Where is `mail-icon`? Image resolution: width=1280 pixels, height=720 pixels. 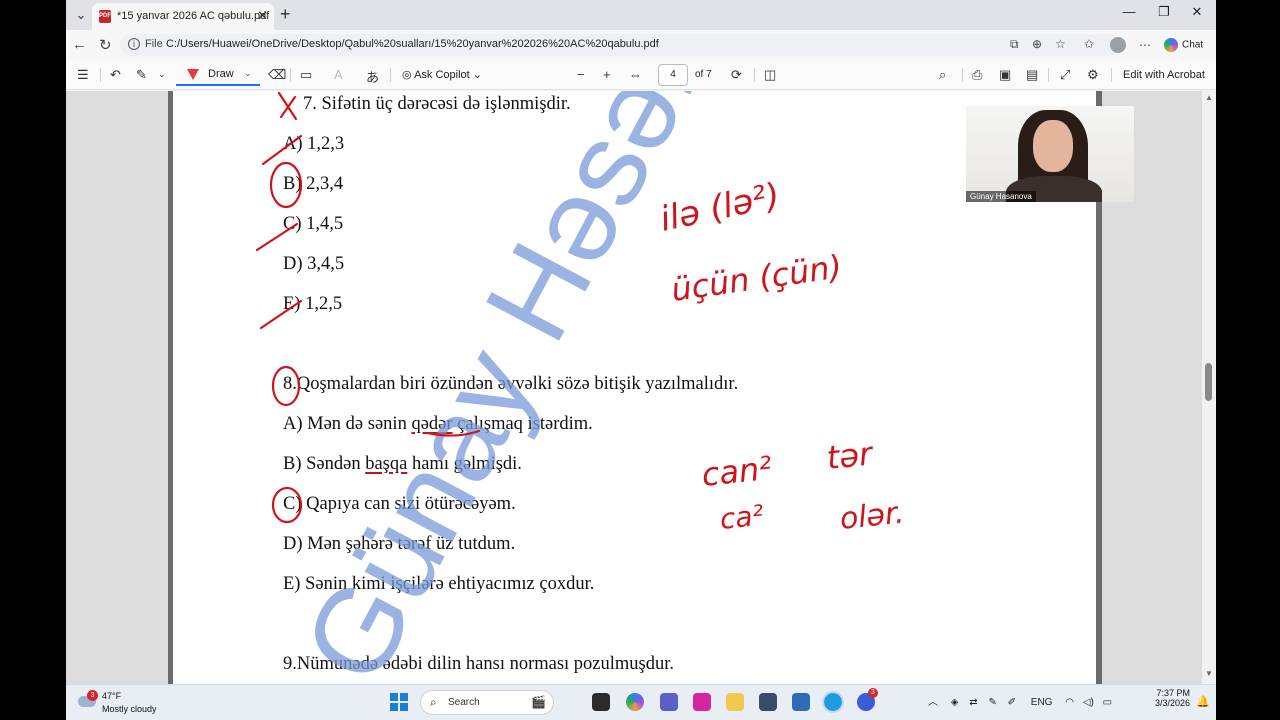
mail-icon is located at coordinates (768, 702).